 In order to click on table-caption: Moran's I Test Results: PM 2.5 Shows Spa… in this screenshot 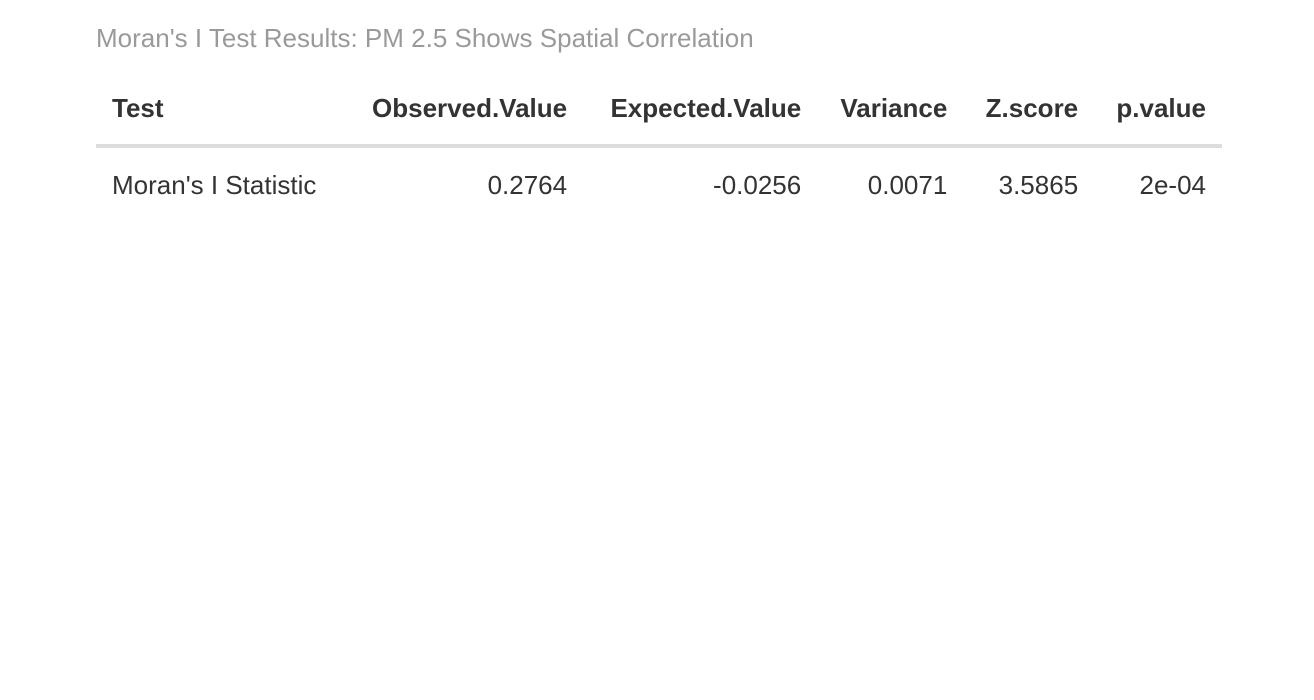, I will do `click(425, 38)`.